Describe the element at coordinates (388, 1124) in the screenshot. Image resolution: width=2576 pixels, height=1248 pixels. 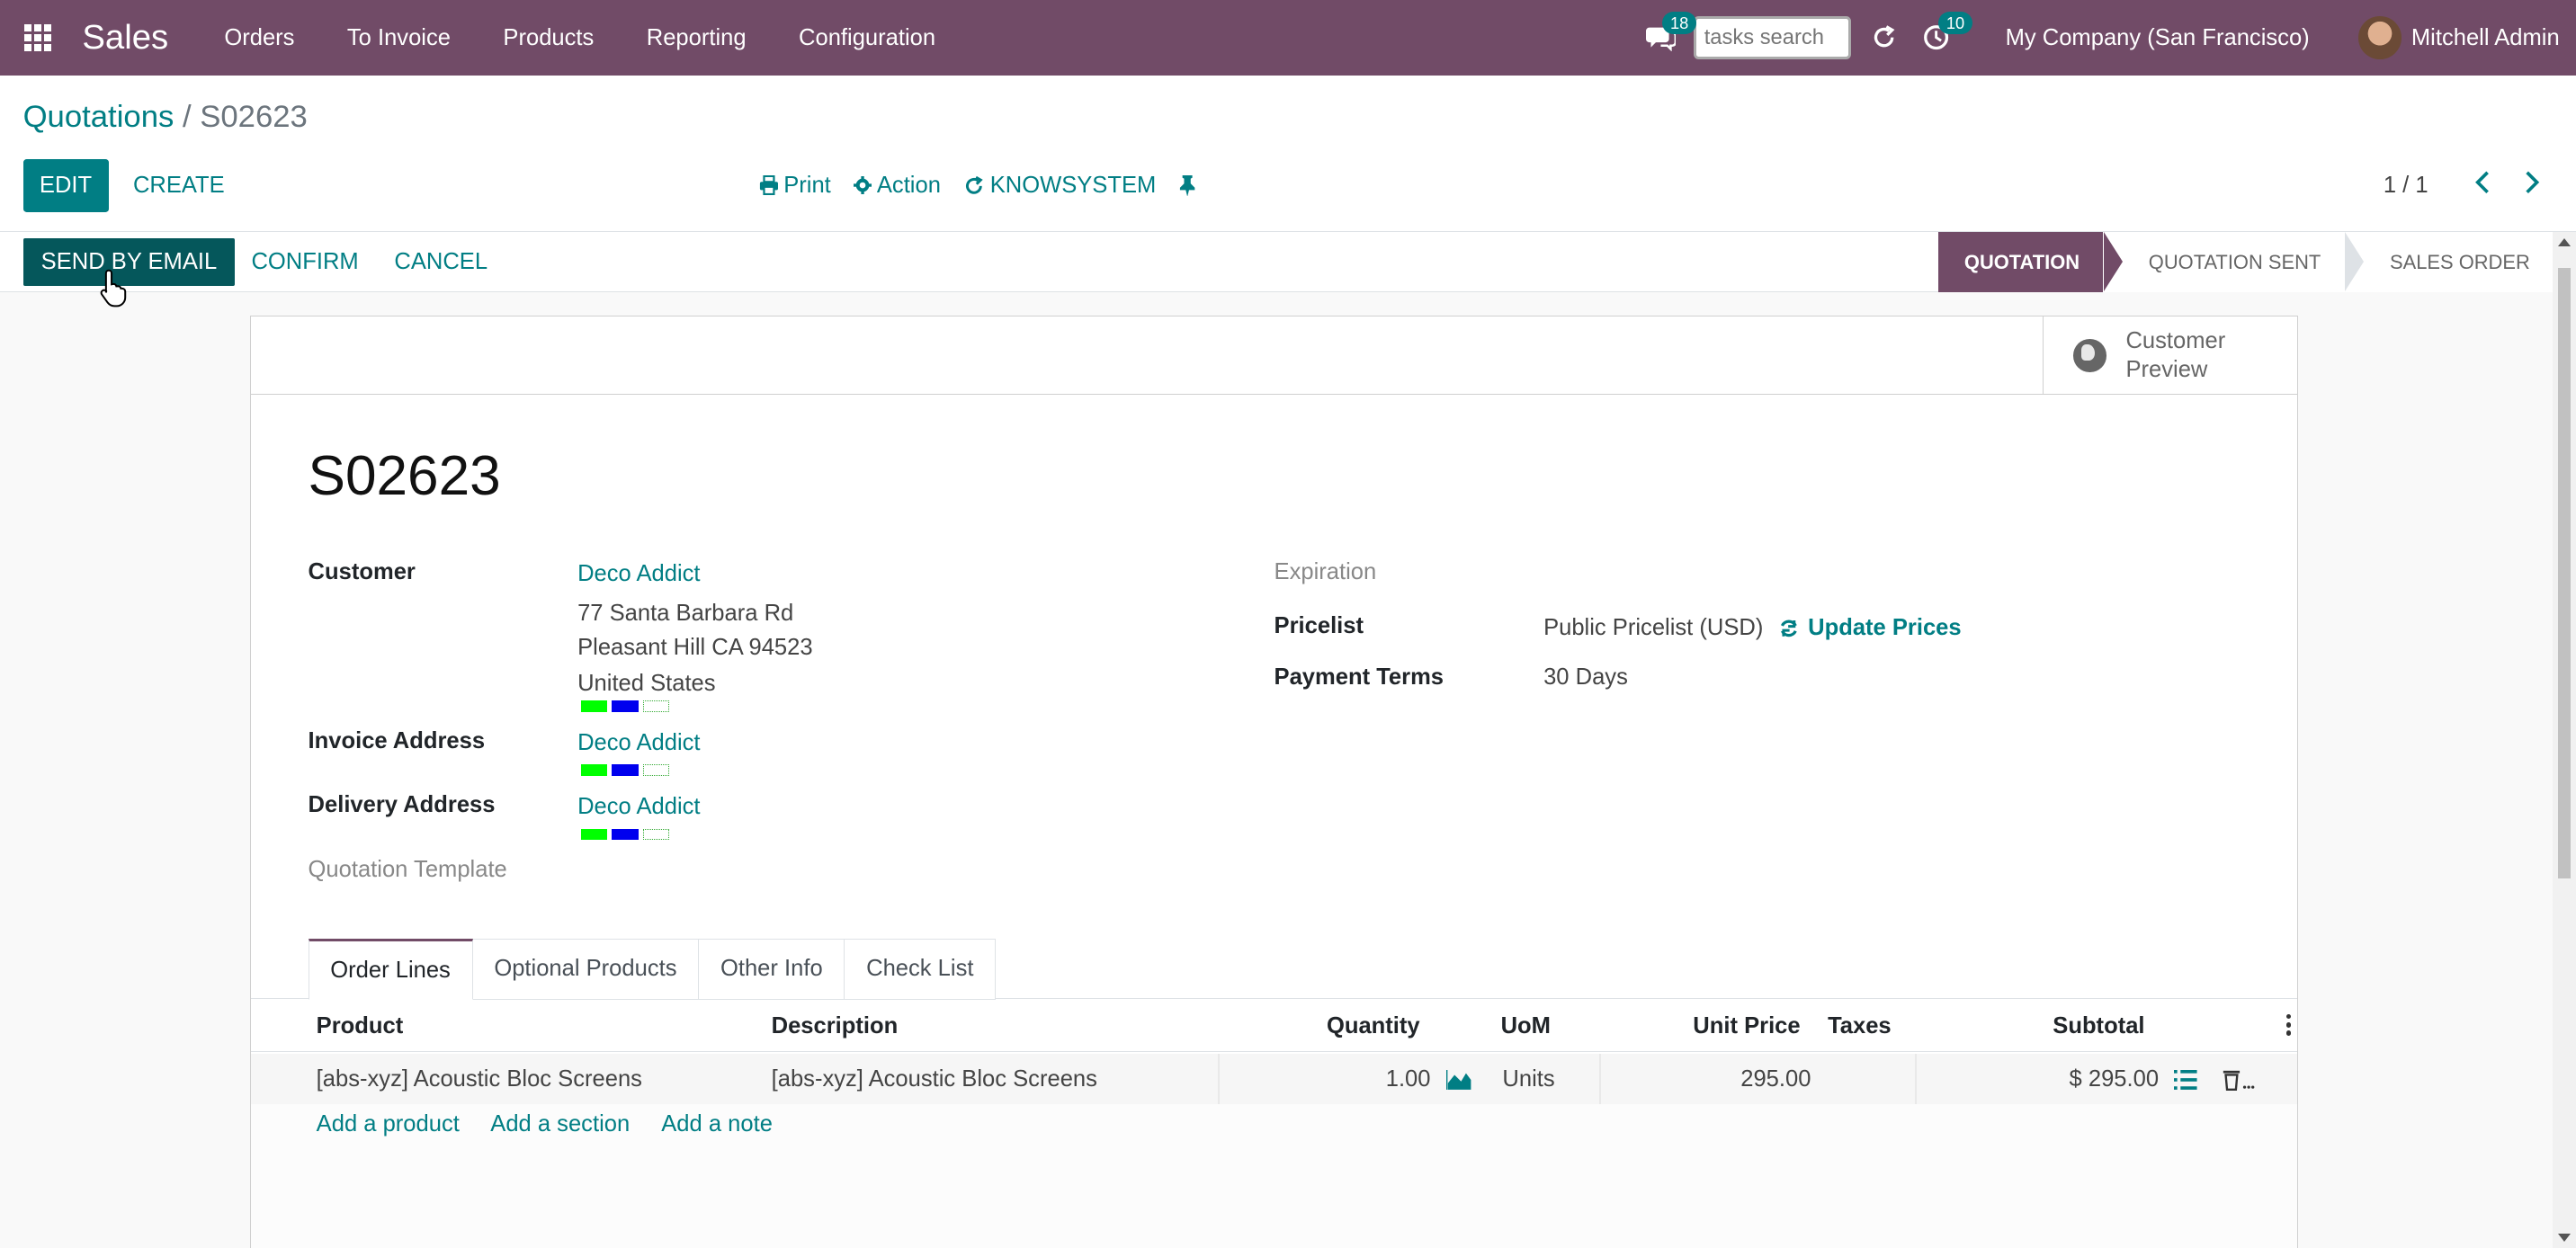
I see `add-product-link: Add a product` at that location.